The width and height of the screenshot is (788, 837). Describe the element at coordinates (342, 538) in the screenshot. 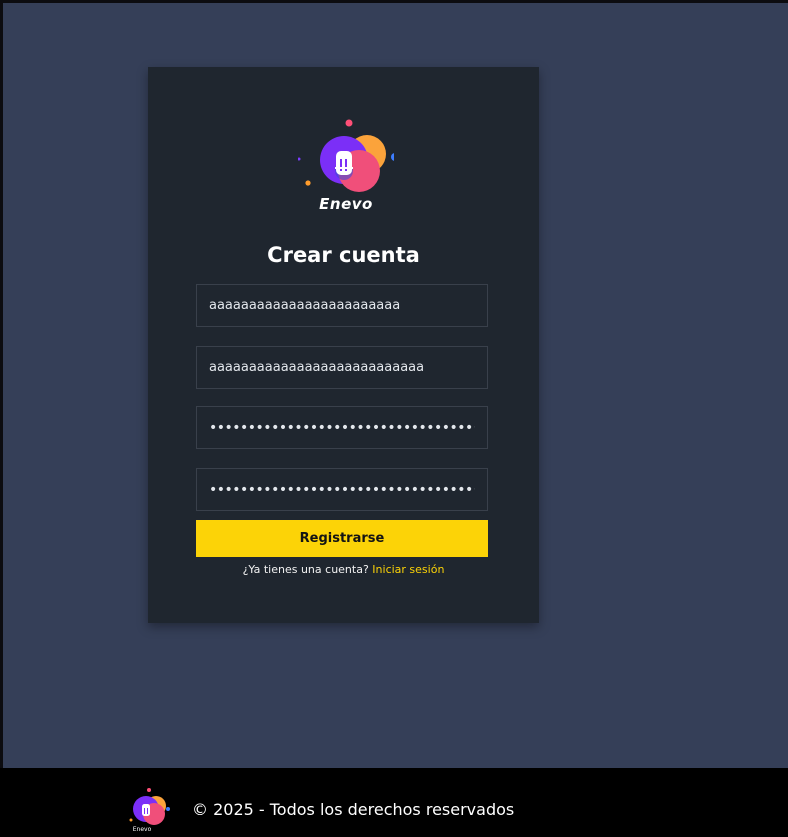

I see `register-button: Registrarse` at that location.